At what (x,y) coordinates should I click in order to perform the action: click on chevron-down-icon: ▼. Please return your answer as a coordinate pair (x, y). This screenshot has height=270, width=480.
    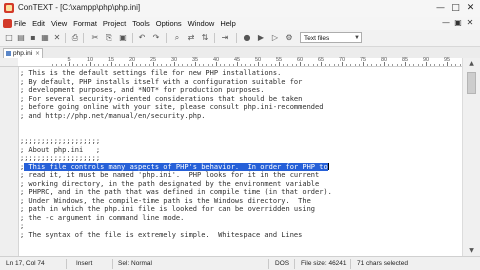
    Looking at the image, I should click on (357, 38).